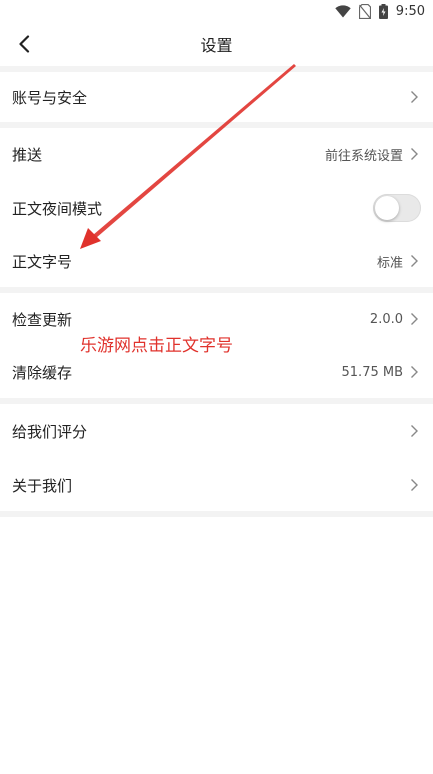 This screenshot has height=774, width=433. Describe the element at coordinates (216, 485) in the screenshot. I see `row-about-us: 关于我们` at that location.